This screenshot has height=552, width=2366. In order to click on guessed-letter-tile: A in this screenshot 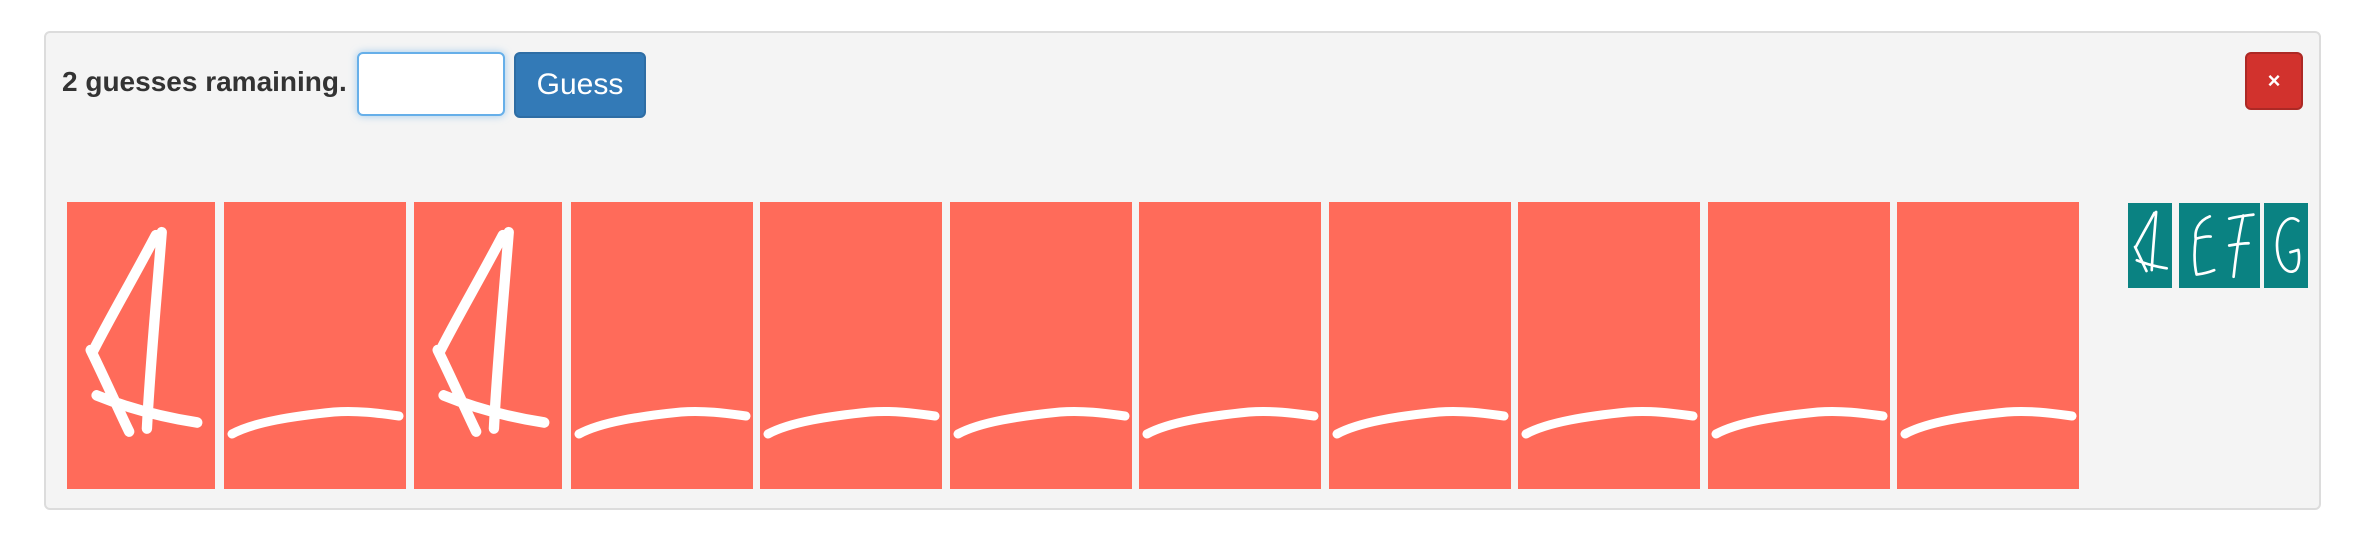, I will do `click(2150, 245)`.